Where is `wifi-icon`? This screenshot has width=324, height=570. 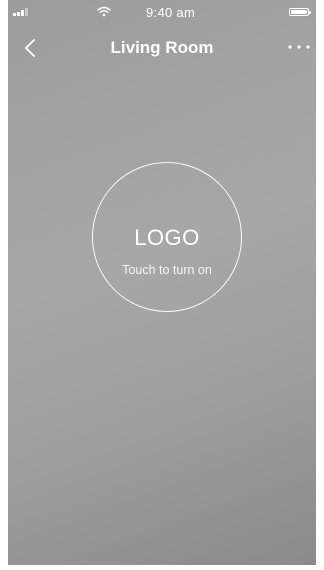 wifi-icon is located at coordinates (104, 11).